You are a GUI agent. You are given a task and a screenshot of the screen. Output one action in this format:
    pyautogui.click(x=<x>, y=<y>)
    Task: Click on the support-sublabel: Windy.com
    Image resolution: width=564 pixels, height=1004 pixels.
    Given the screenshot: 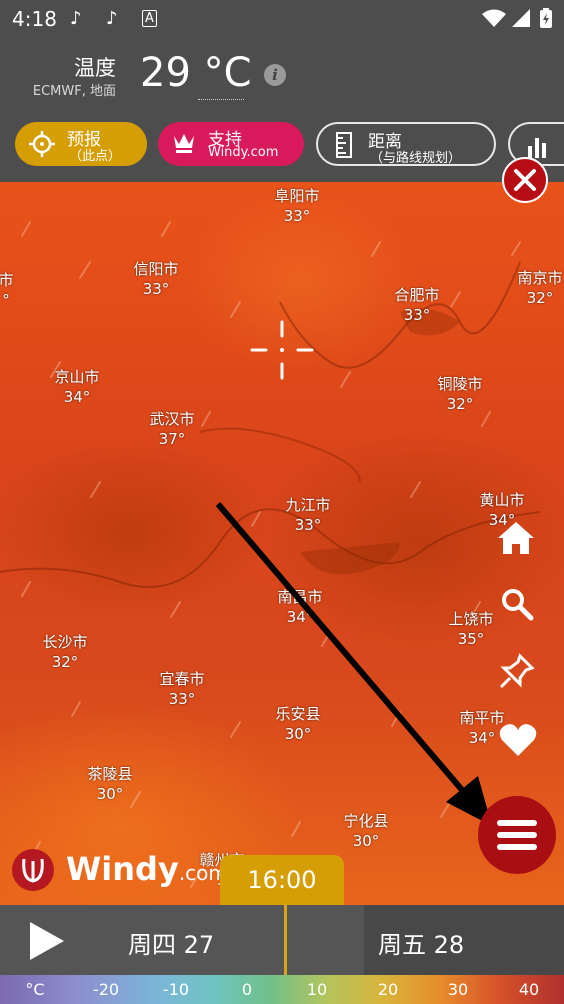 What is the action you would take?
    pyautogui.click(x=243, y=152)
    